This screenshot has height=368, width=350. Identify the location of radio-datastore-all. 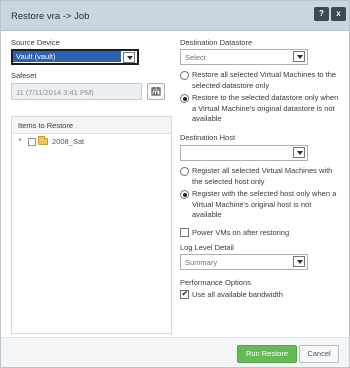
(184, 75).